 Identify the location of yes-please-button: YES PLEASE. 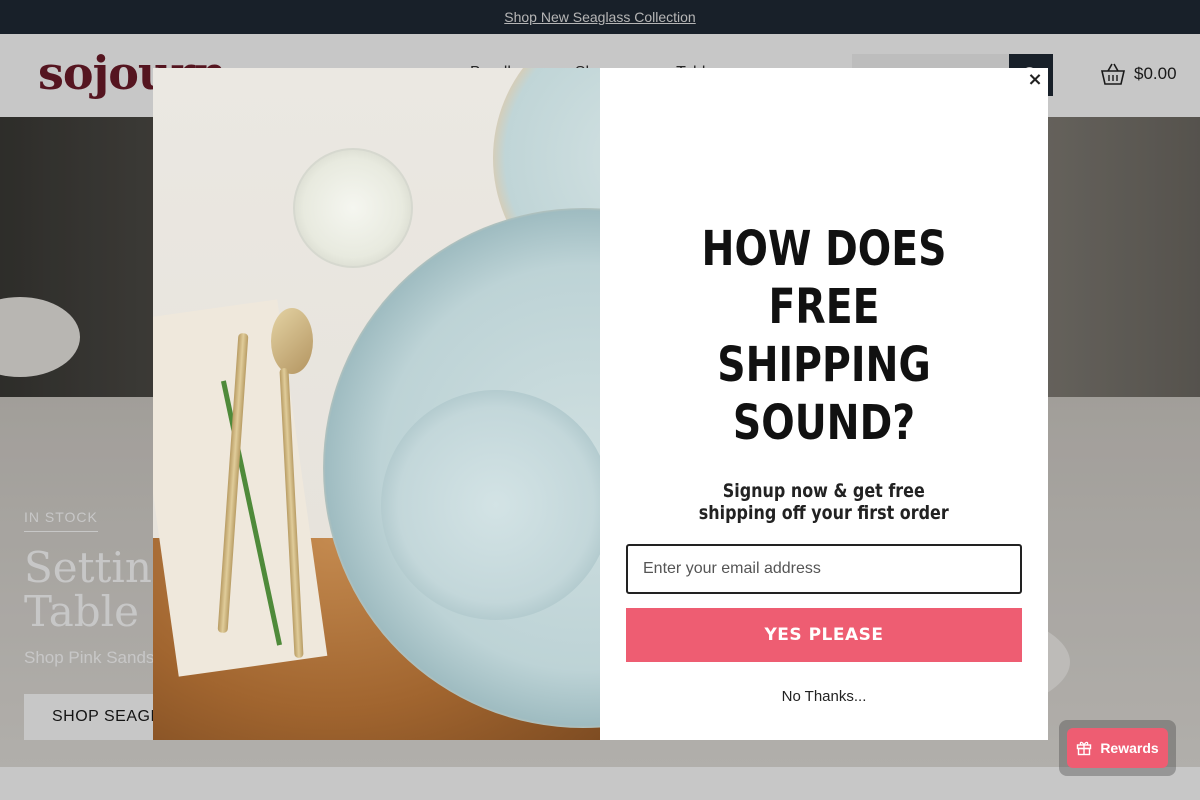
(824, 635).